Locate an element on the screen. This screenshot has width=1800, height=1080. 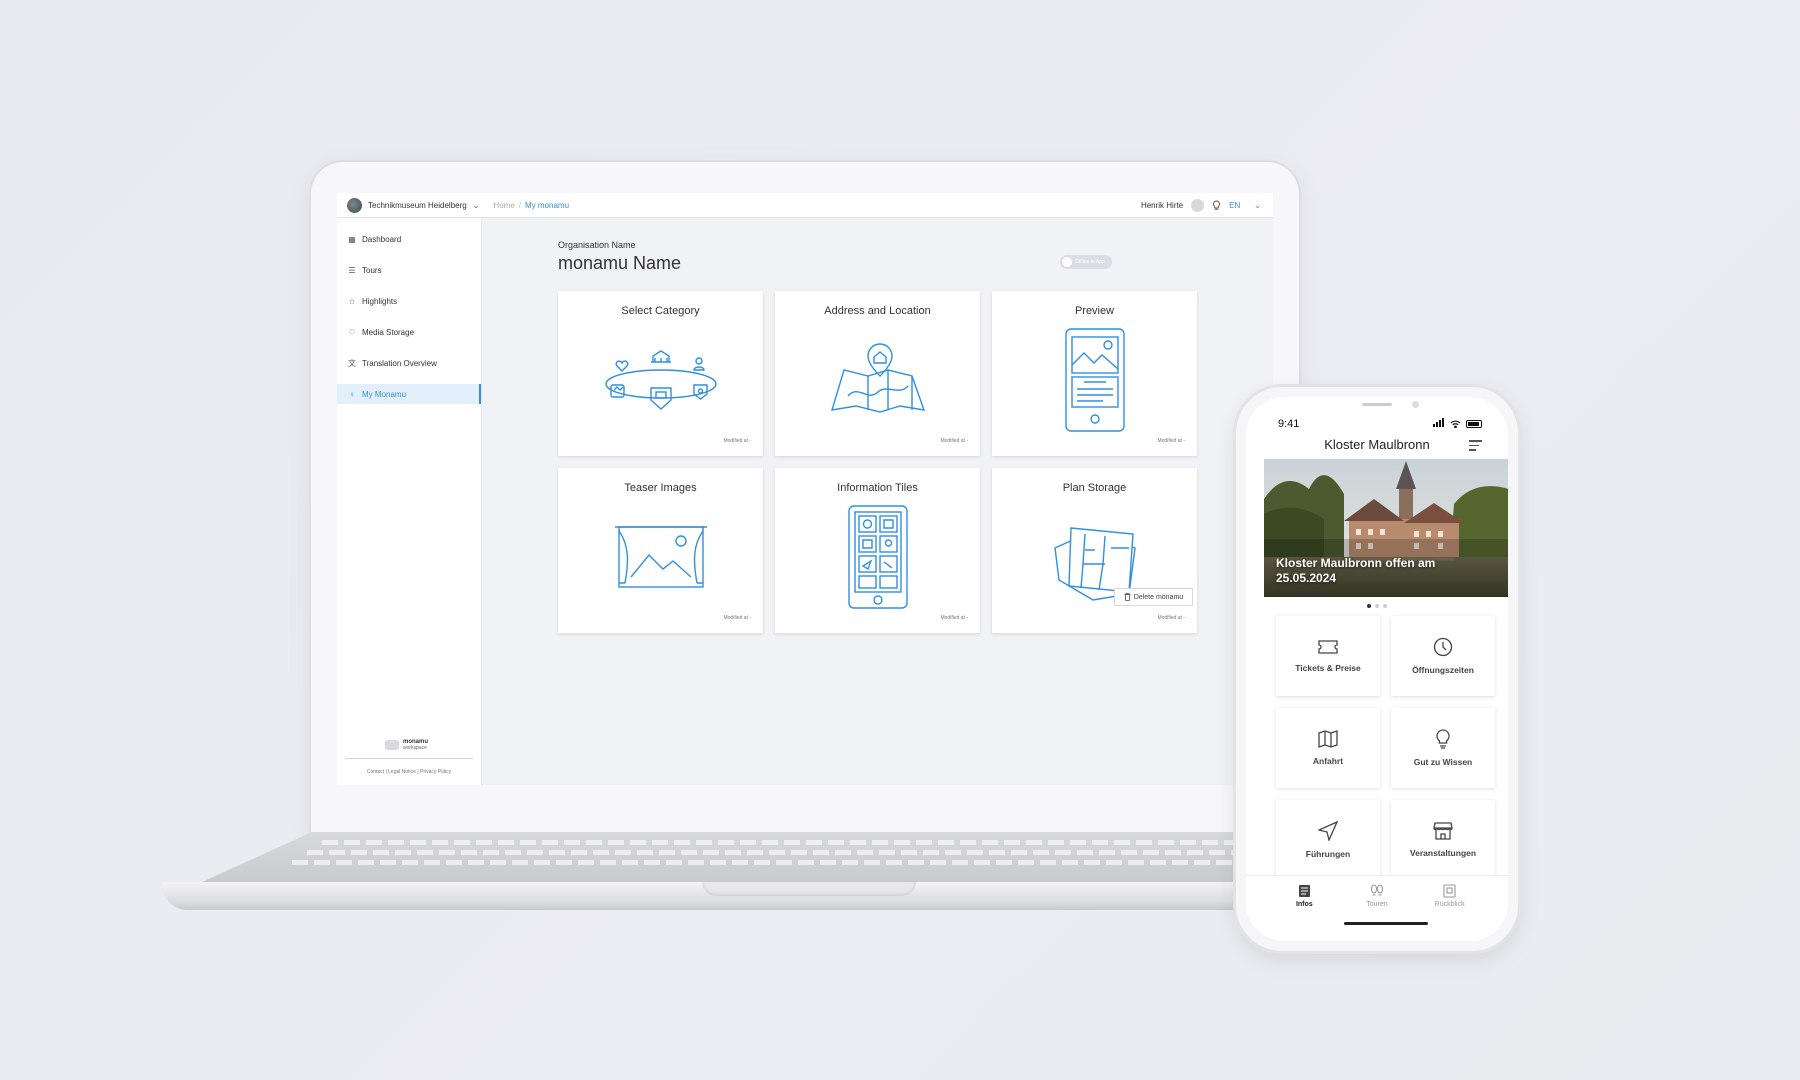
card-information-tiles: Information Tiles Modified at - is located at coordinates (877, 550).